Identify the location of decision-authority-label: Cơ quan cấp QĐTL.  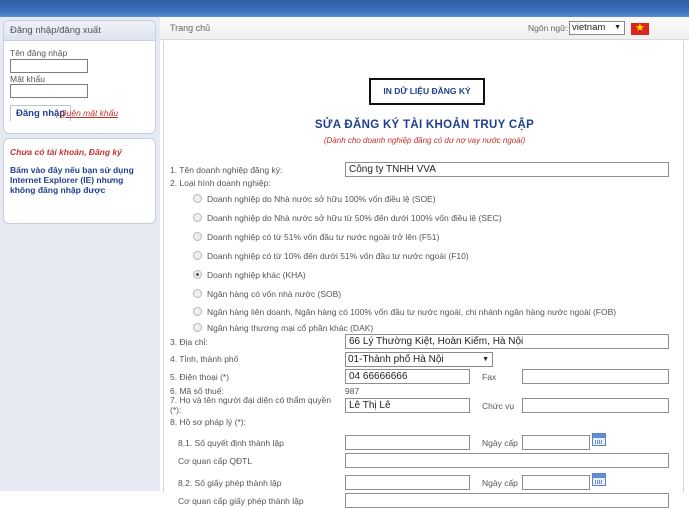
(215, 461).